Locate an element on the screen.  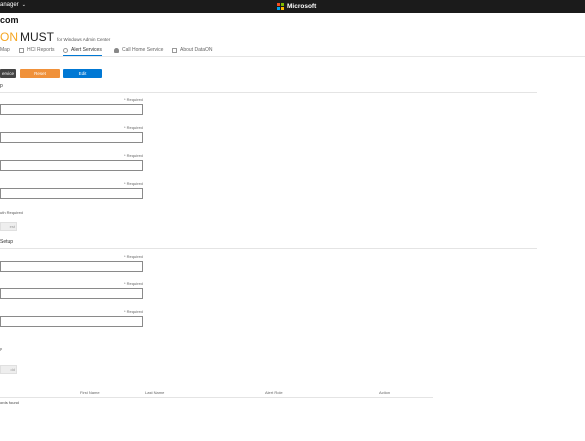
tab-about-dataon: About DataON is located at coordinates (192, 50).